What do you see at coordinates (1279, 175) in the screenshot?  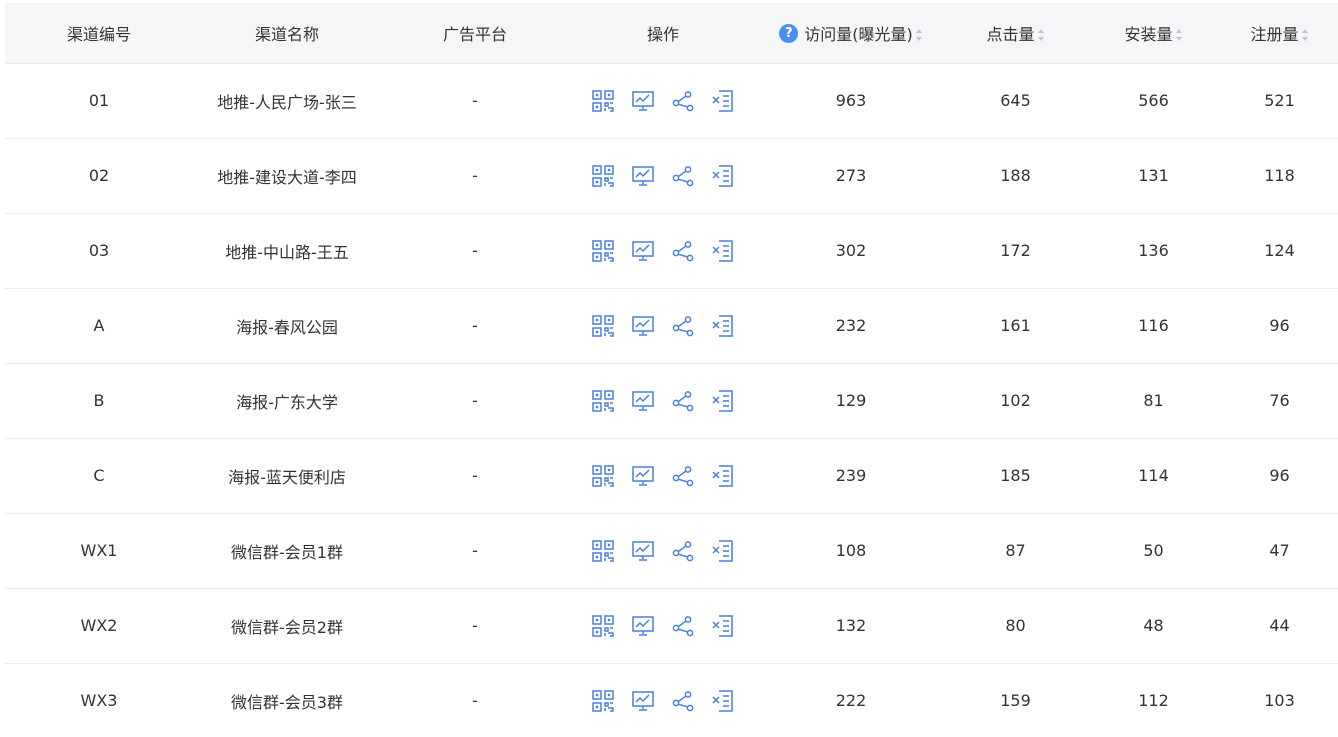 I see `cell-registers: 118` at bounding box center [1279, 175].